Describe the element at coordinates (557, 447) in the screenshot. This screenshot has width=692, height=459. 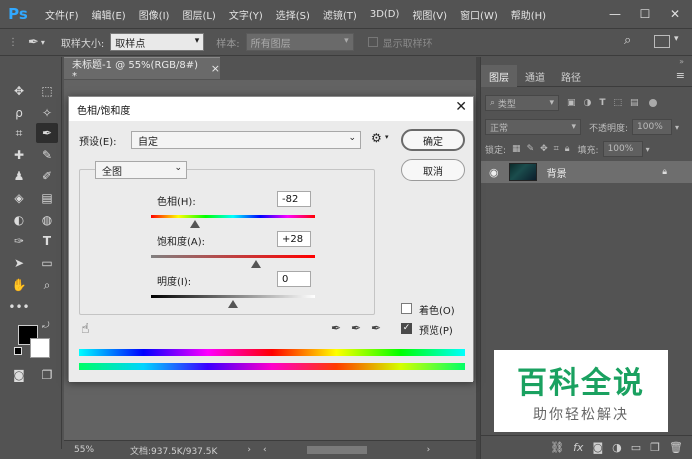
I see `link-layers-icon: ⛓` at that location.